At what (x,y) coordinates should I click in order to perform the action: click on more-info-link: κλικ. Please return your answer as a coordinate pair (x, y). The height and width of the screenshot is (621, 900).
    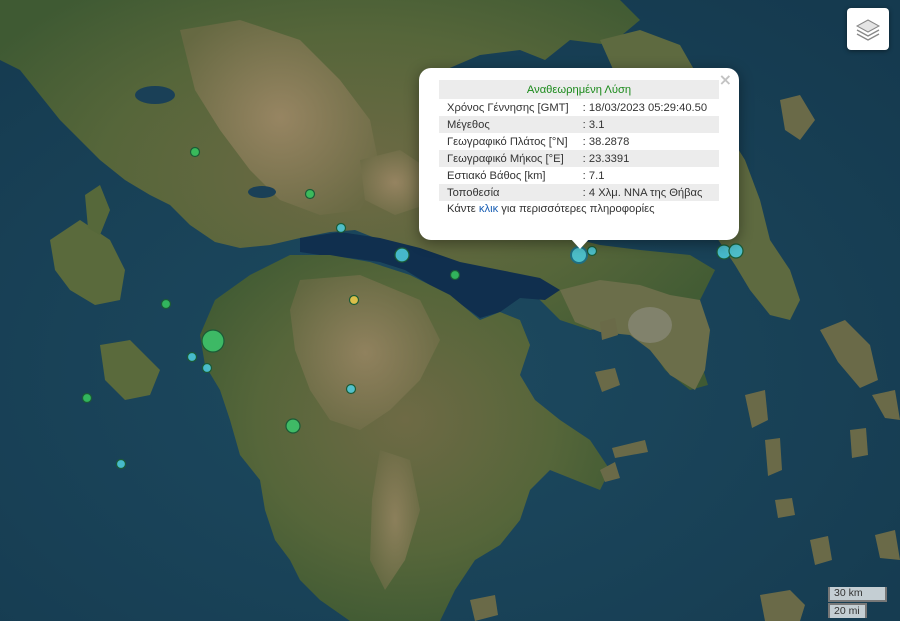
    Looking at the image, I should click on (488, 209).